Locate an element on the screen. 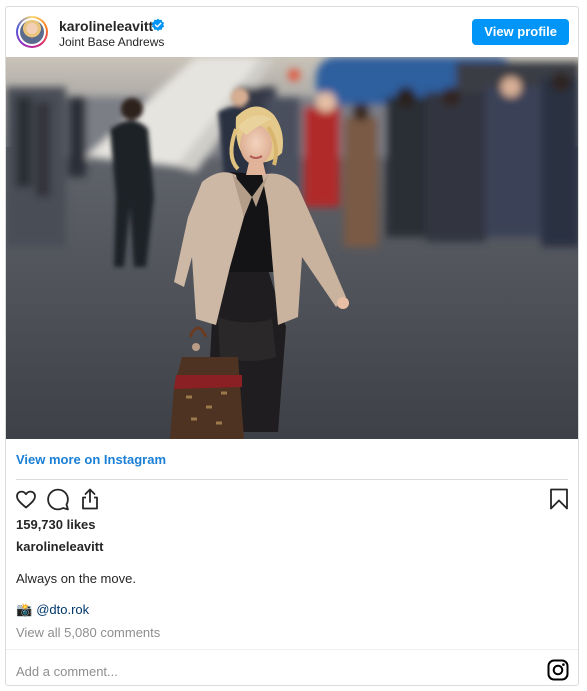 This screenshot has height=691, width=587. share-icon is located at coordinates (90, 499).